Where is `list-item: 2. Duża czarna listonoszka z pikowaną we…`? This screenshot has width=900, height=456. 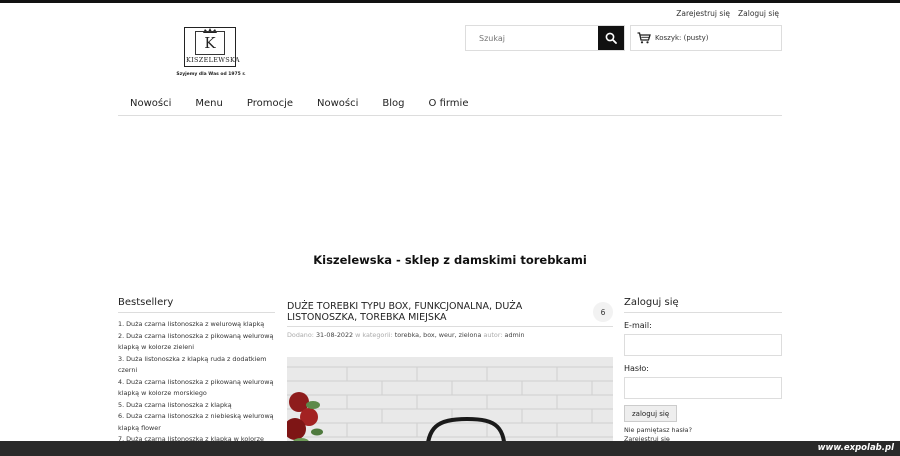
list-item: 2. Duża czarna listonoszka z pikowaną we… is located at coordinates (196, 342).